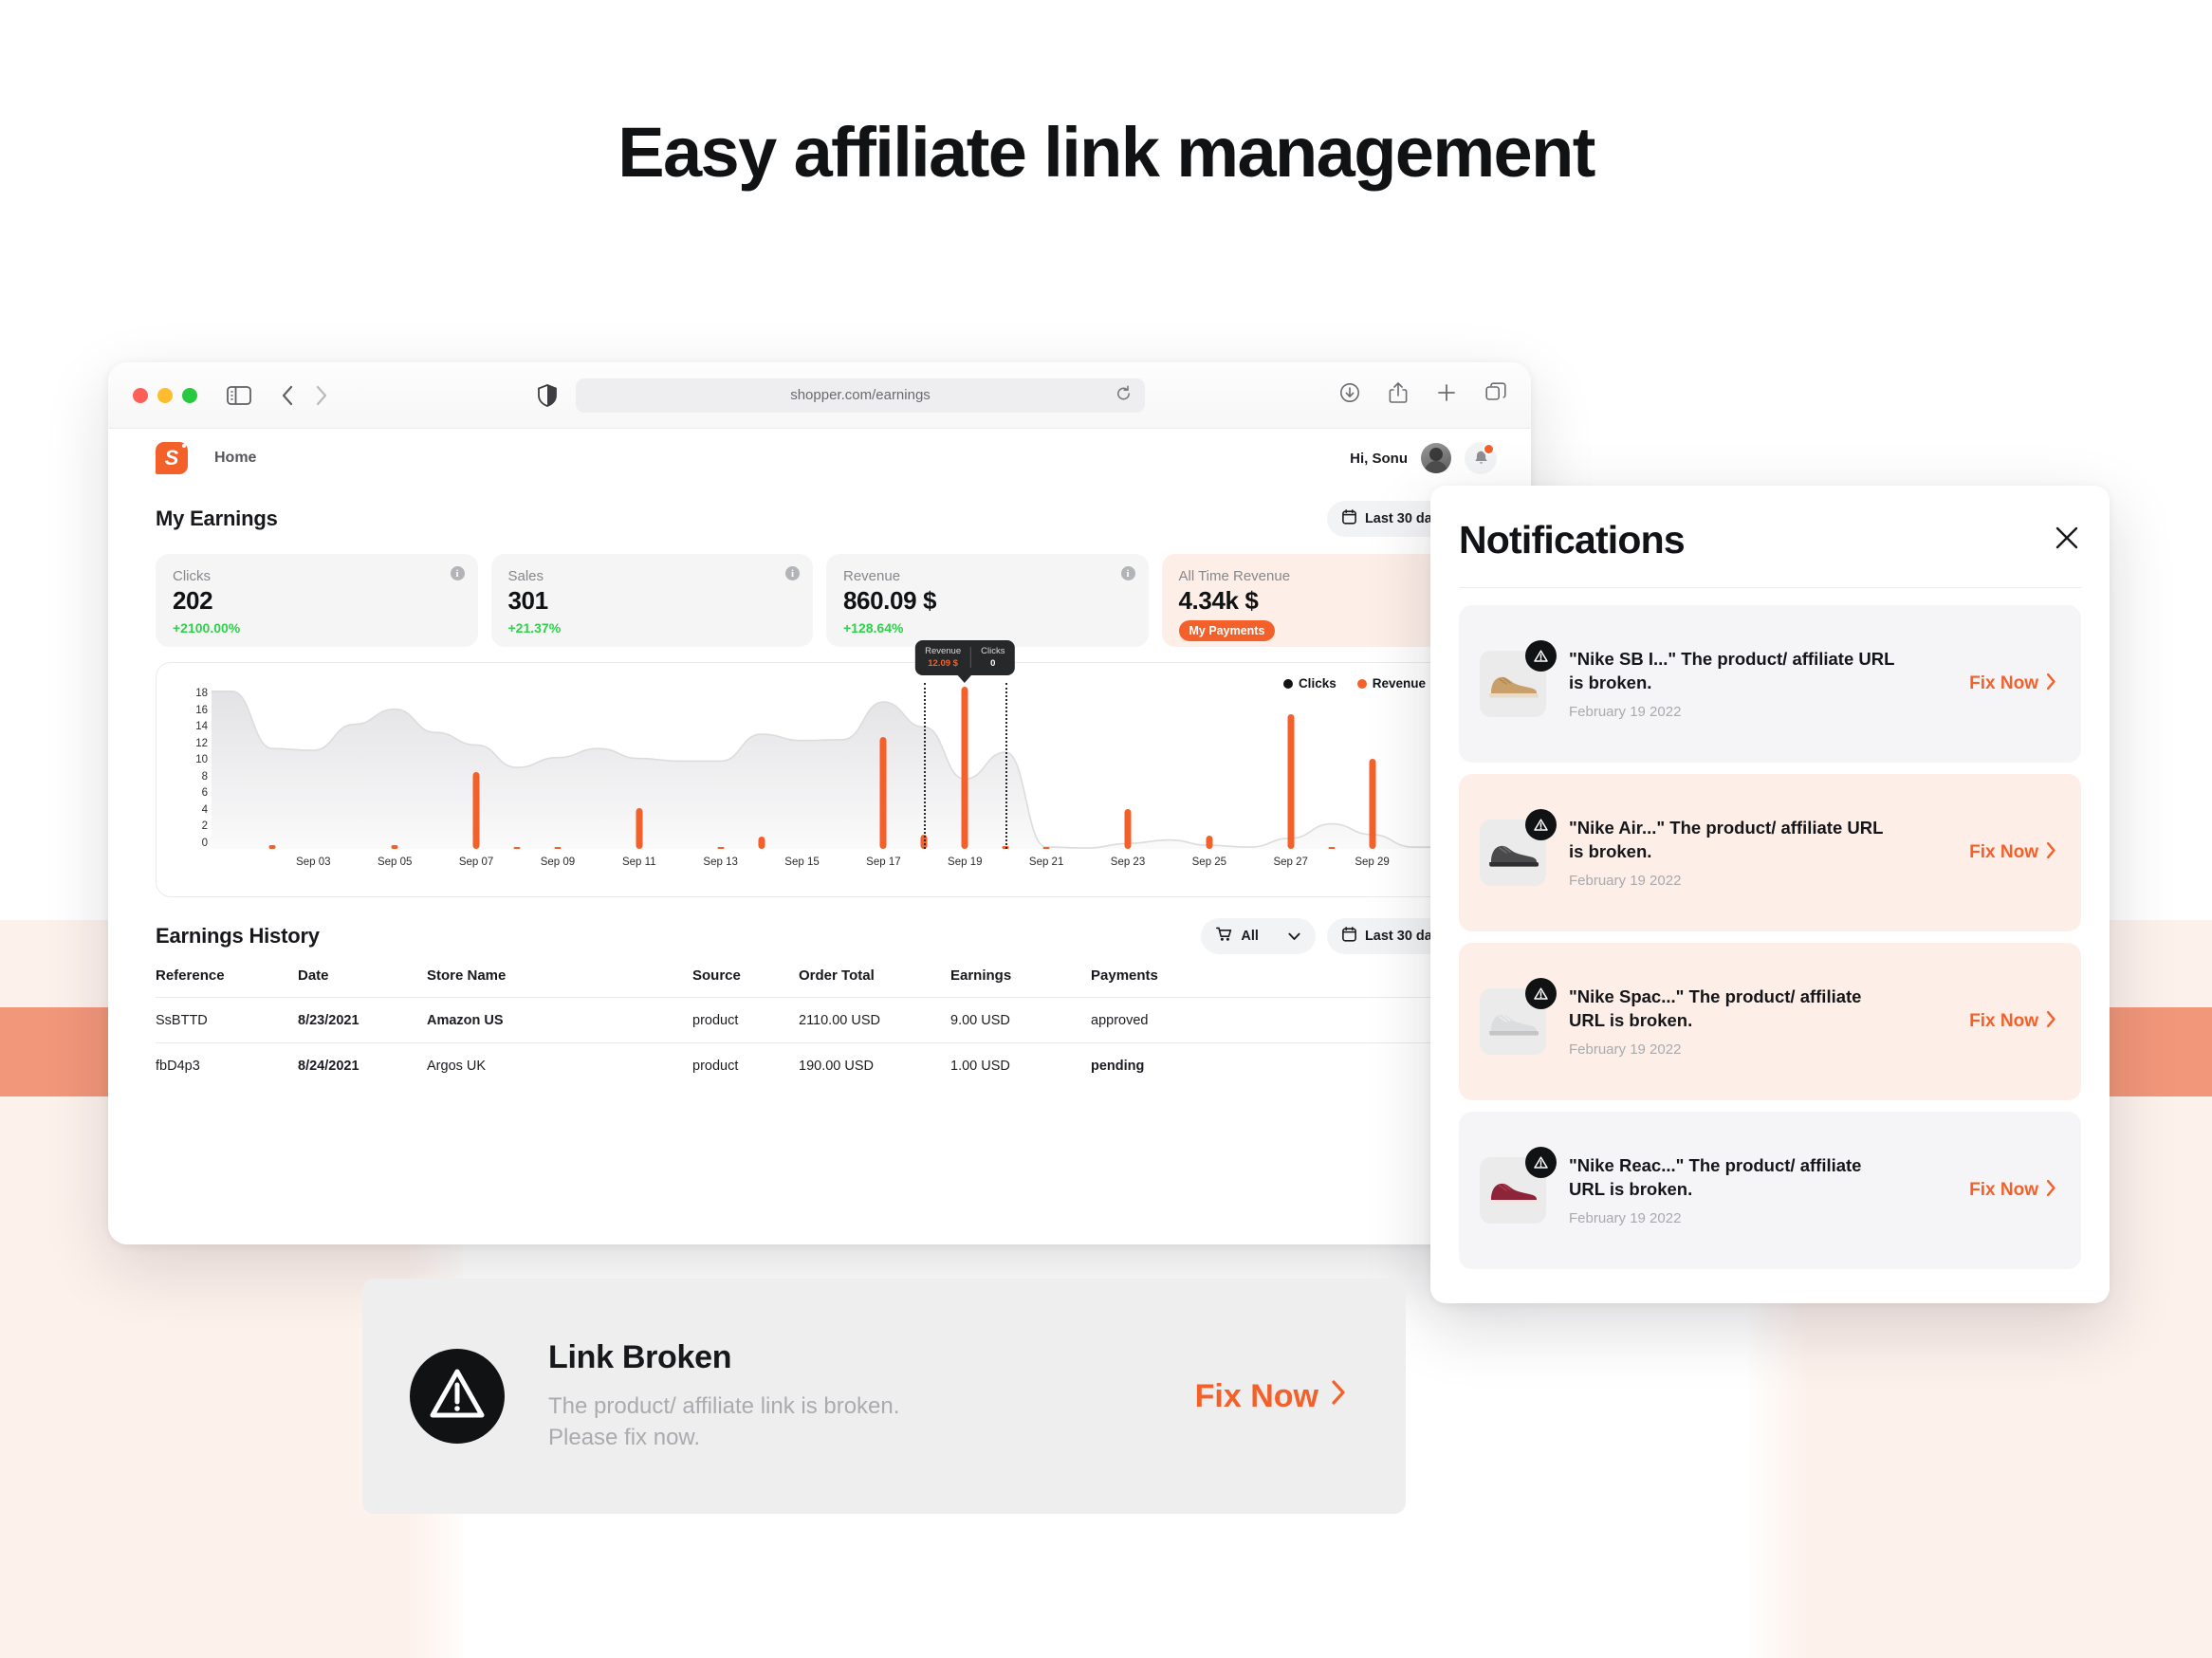  What do you see at coordinates (1379, 459) in the screenshot?
I see `user-greeting: Hi, Sonu` at bounding box center [1379, 459].